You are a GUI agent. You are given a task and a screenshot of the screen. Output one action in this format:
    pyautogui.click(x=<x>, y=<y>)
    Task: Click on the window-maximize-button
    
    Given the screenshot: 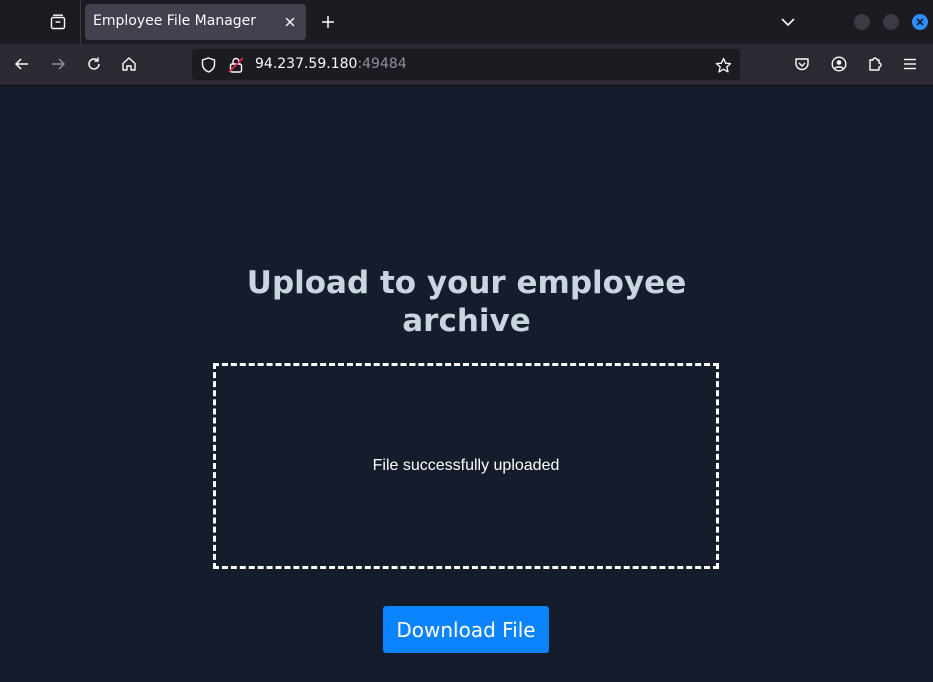 What is the action you would take?
    pyautogui.click(x=891, y=22)
    